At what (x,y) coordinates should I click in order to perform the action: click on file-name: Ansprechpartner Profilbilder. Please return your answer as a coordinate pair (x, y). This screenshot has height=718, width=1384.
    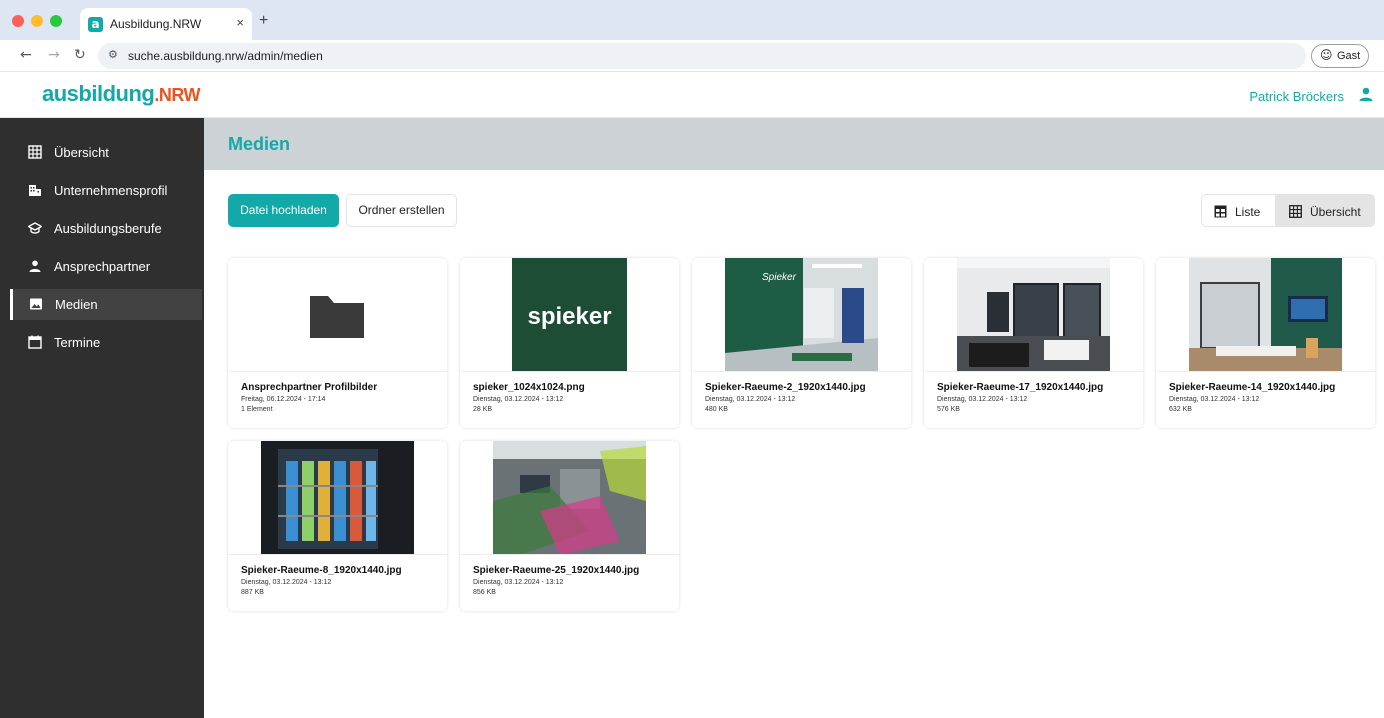
    Looking at the image, I should click on (309, 387).